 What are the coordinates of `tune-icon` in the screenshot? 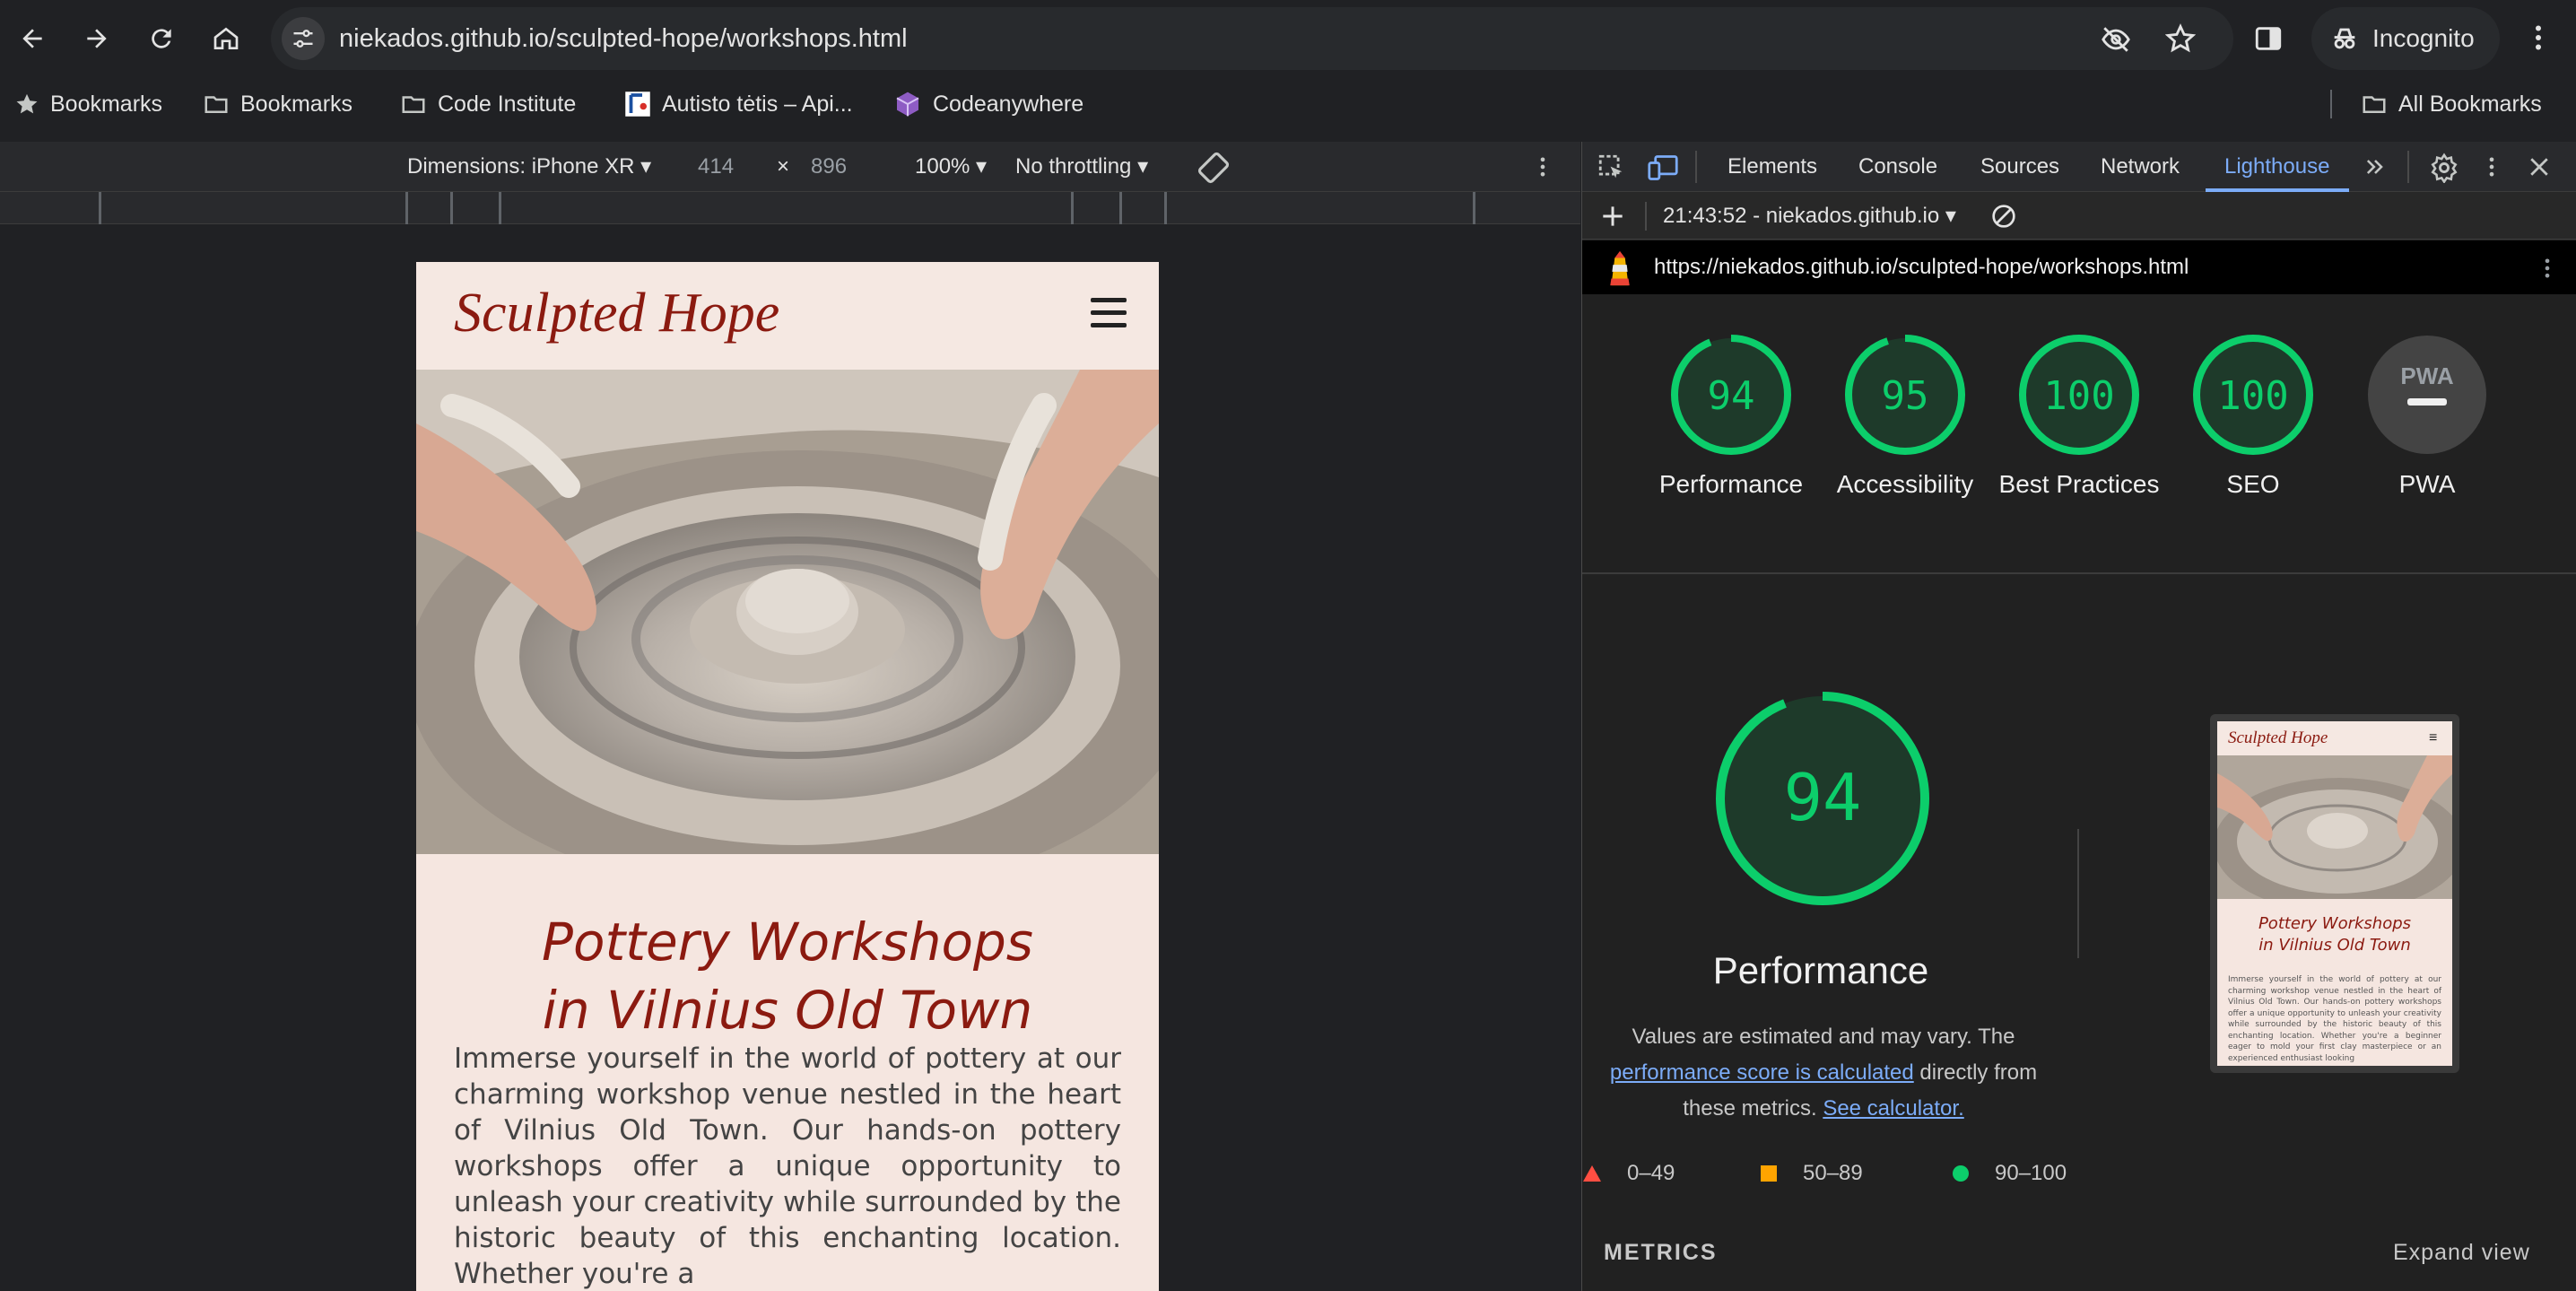 It's located at (303, 39).